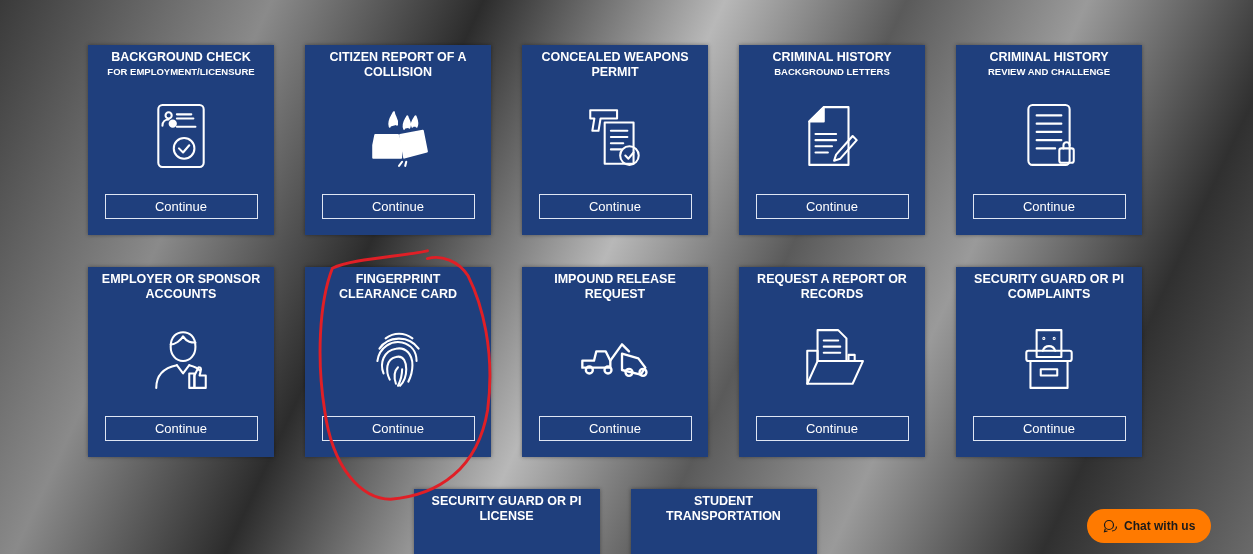 This screenshot has height=554, width=1253. I want to click on card-title: CITIZEN REPORT OF A COLLISION, so click(398, 65).